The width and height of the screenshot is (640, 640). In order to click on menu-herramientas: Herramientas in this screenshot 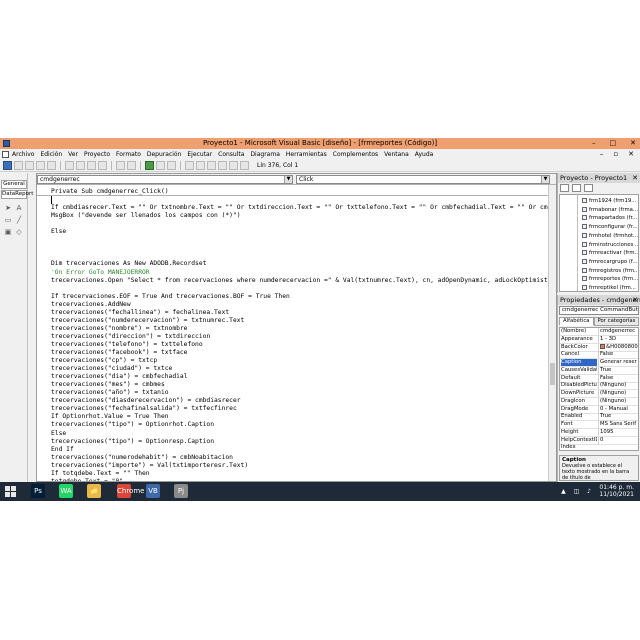, I will do `click(306, 154)`.